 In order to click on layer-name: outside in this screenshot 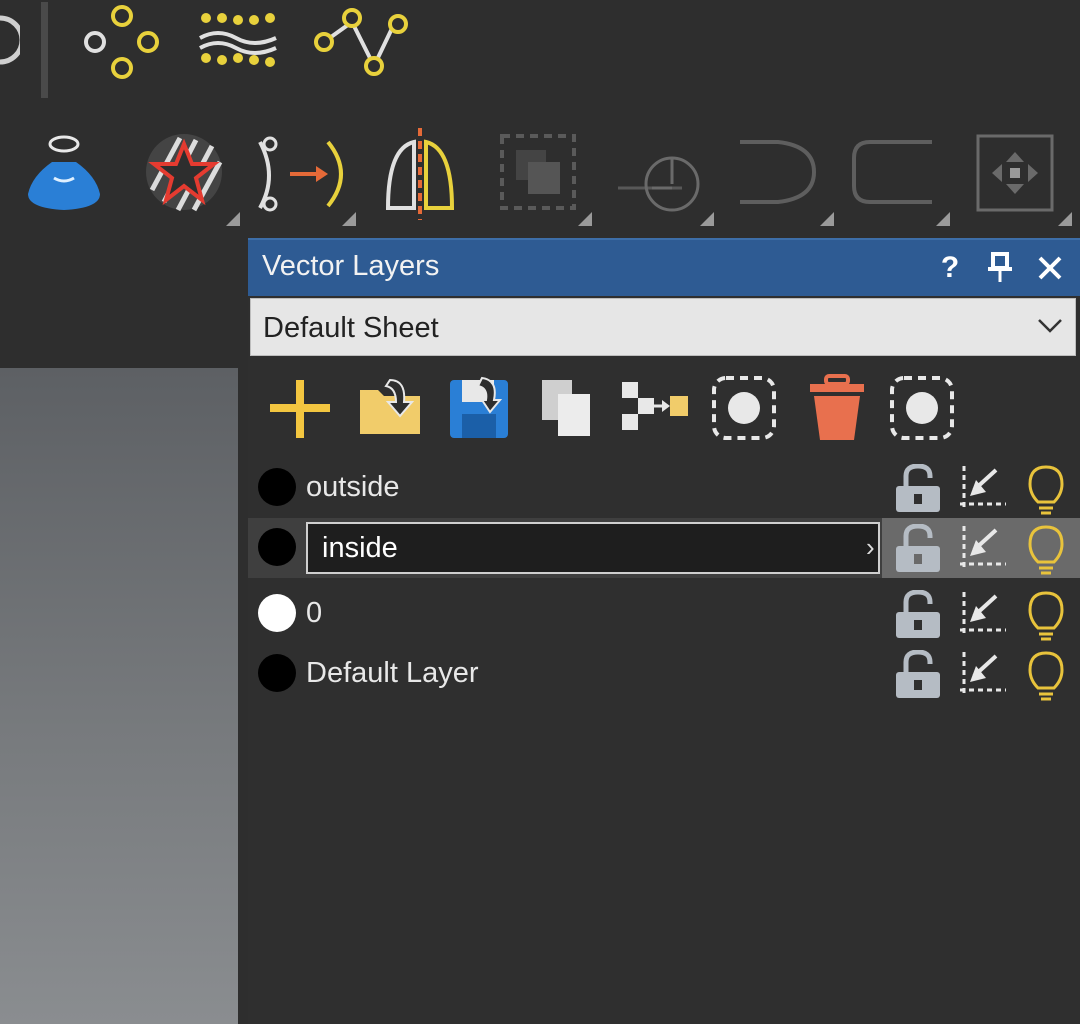, I will do `click(353, 487)`.